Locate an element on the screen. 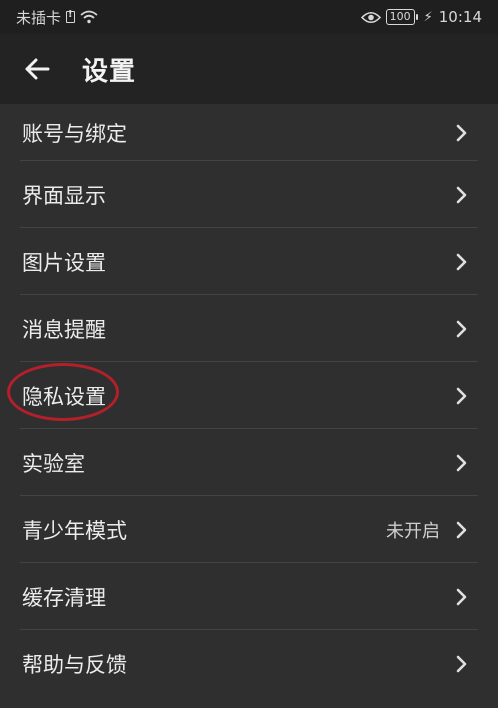 The height and width of the screenshot is (708, 498). sim-alert-icon is located at coordinates (71, 16).